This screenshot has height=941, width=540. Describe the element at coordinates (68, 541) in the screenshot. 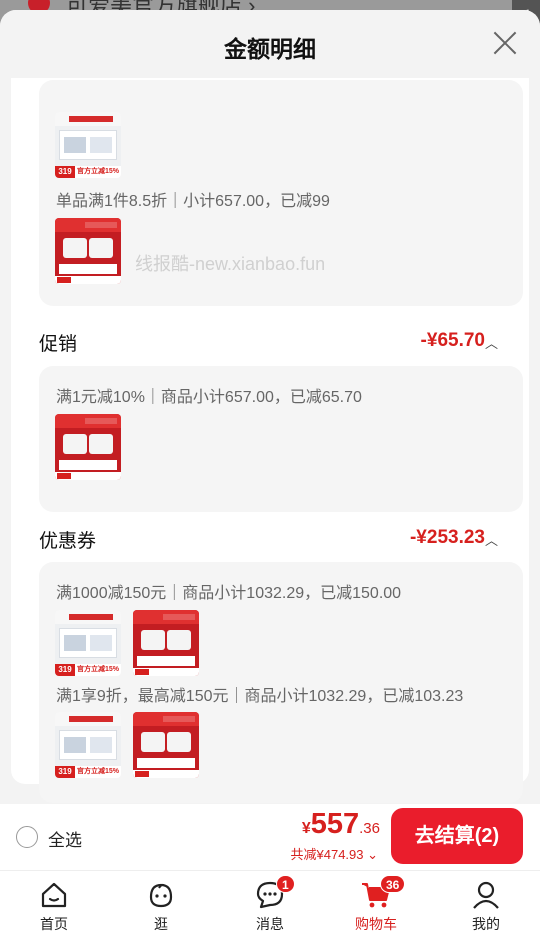

I see `coupon-label: 优惠券` at that location.